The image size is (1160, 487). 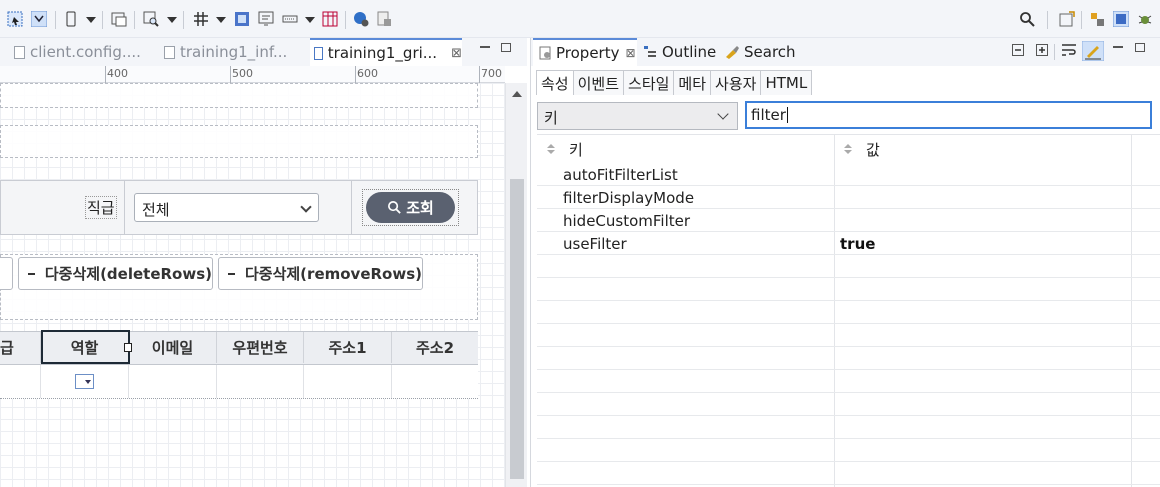 I want to click on cell-select-widget, so click(x=84, y=381).